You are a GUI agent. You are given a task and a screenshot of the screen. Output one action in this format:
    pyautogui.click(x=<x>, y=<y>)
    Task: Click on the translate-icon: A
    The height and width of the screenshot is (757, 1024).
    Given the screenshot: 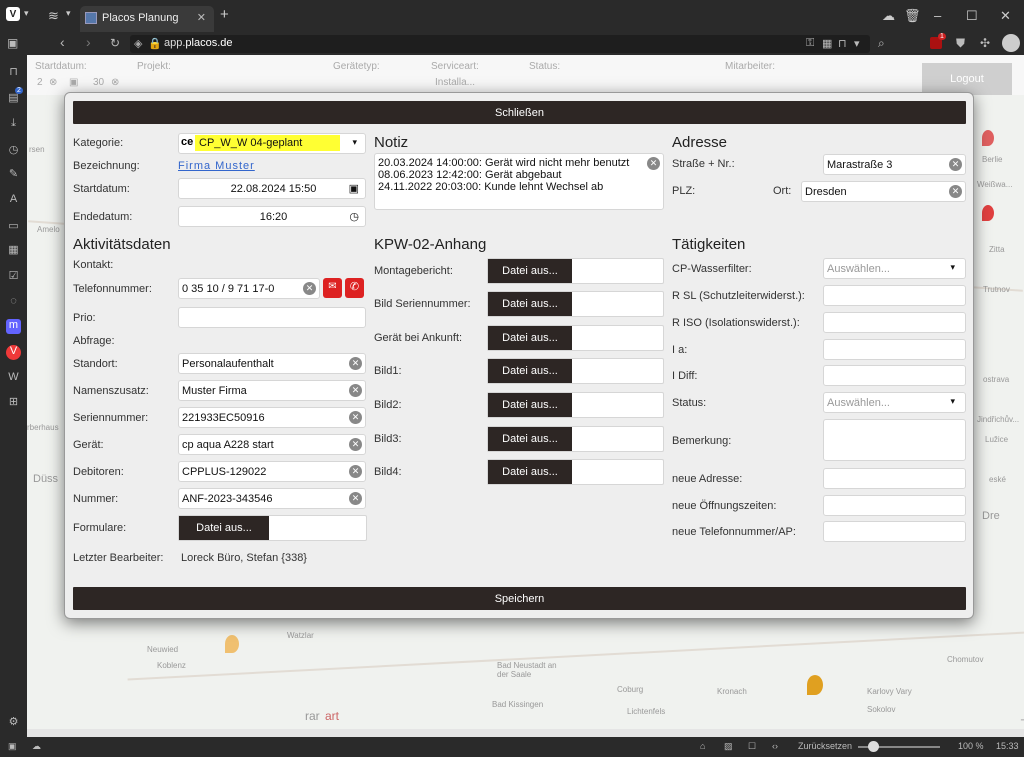 What is the action you would take?
    pyautogui.click(x=13, y=200)
    